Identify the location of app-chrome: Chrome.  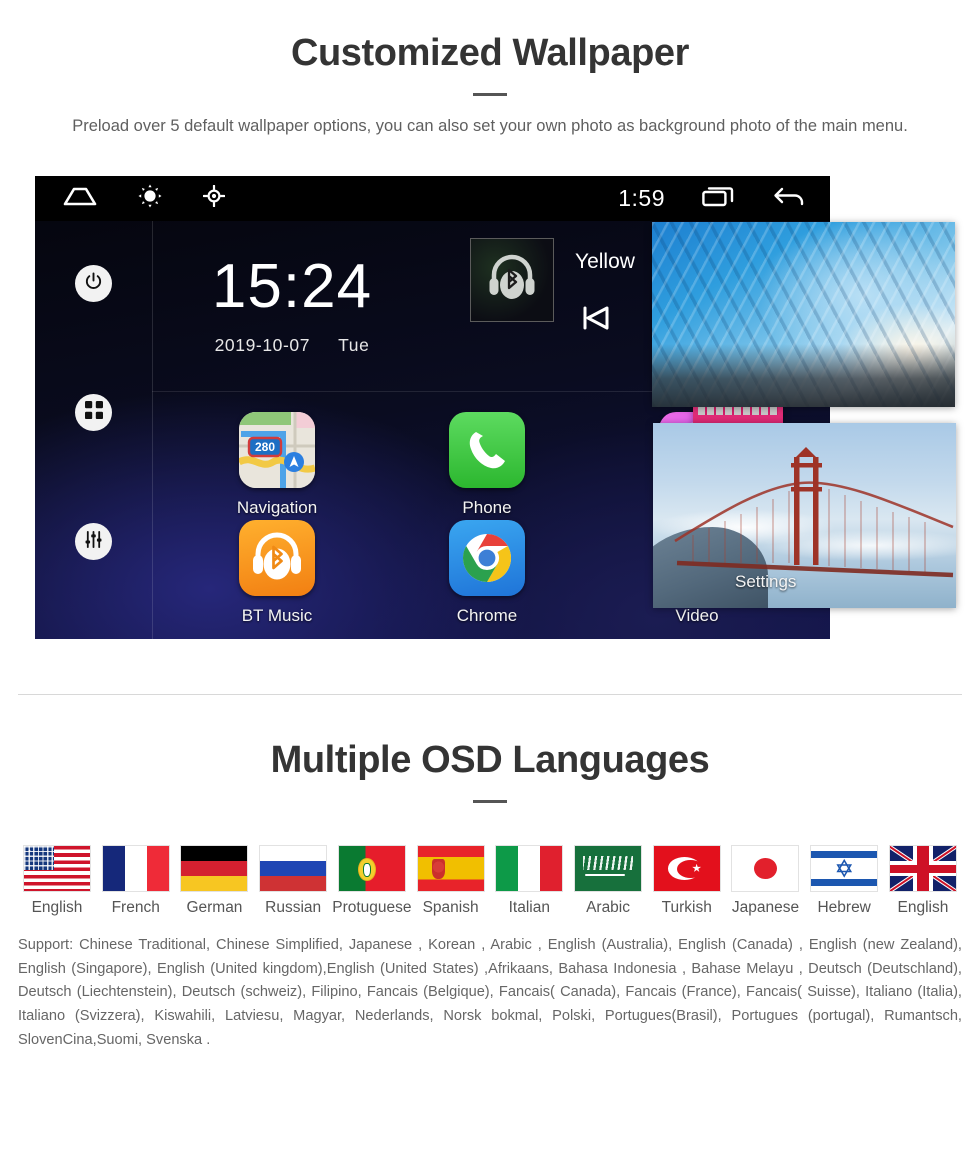
(487, 573).